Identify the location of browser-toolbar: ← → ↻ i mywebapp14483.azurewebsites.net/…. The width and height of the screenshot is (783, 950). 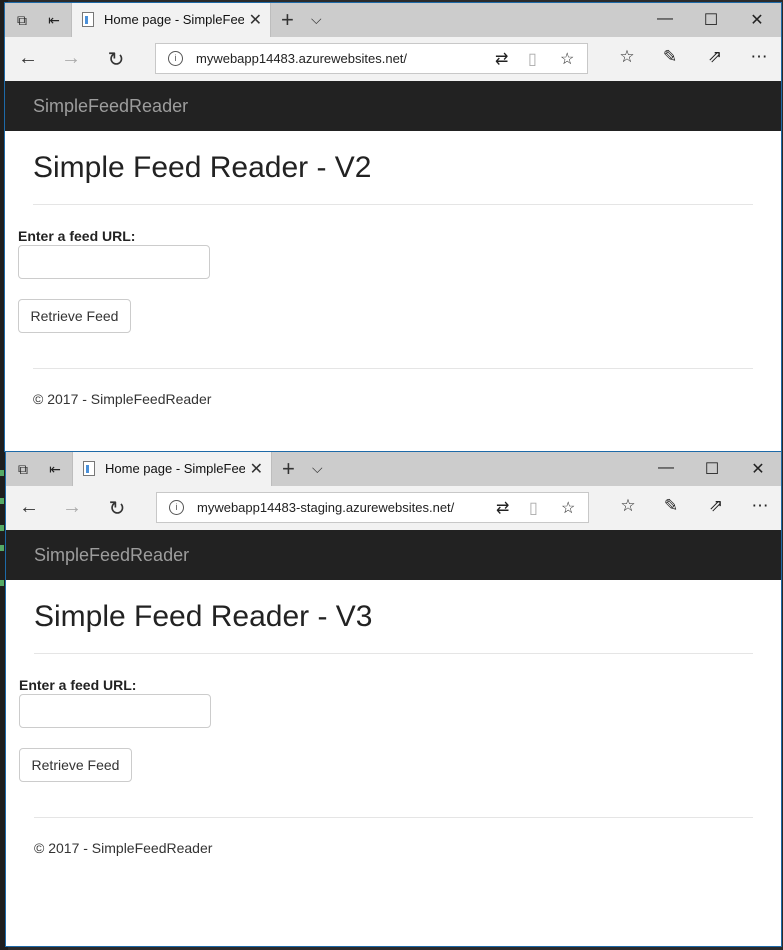
(393, 59).